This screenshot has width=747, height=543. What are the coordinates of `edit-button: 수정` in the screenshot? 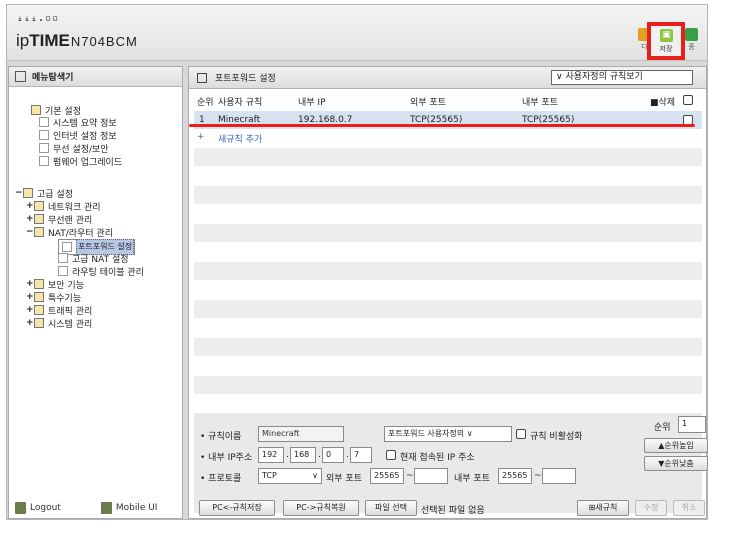 It's located at (651, 508).